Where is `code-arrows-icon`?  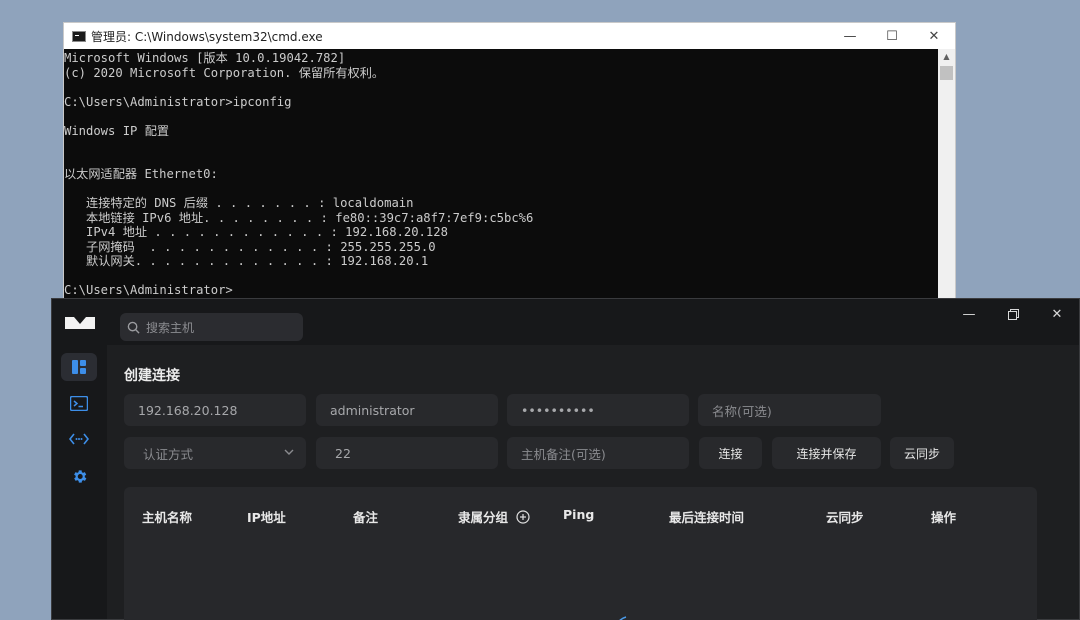 code-arrows-icon is located at coordinates (79, 439).